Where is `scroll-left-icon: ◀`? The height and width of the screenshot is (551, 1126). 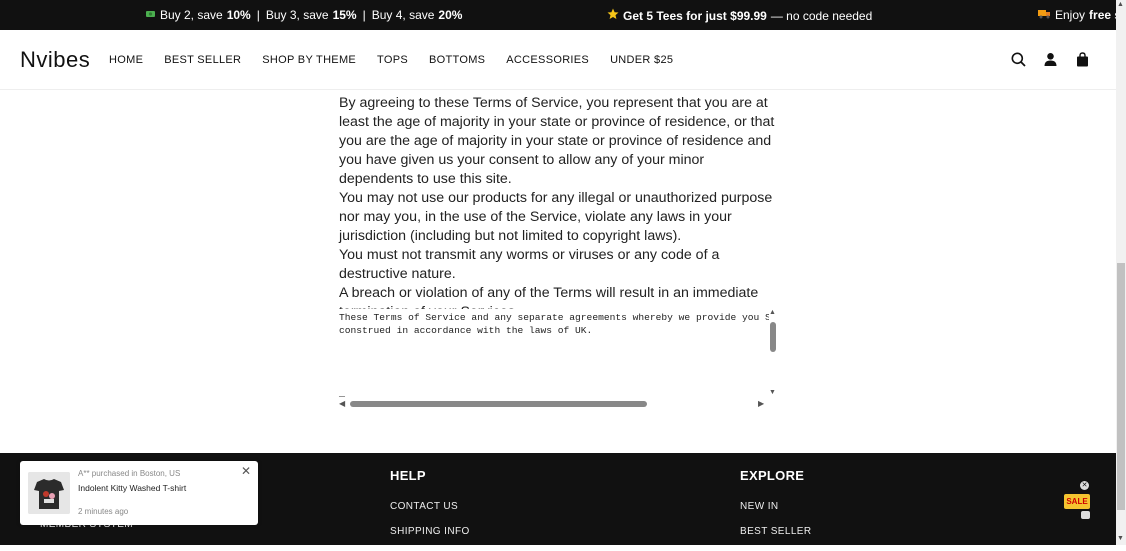
scroll-left-icon: ◀ is located at coordinates (342, 403).